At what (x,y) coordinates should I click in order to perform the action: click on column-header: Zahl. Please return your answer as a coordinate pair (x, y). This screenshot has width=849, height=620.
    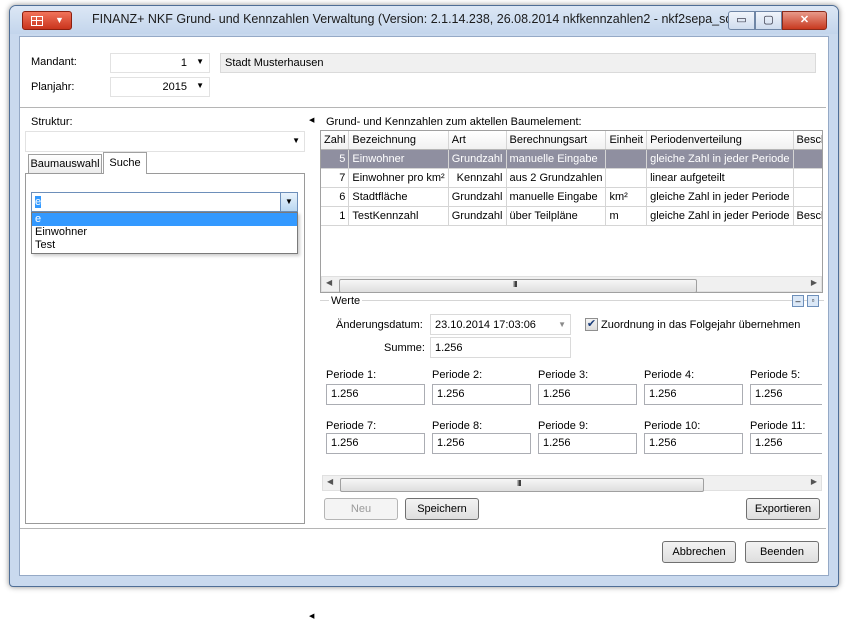
    Looking at the image, I should click on (335, 140).